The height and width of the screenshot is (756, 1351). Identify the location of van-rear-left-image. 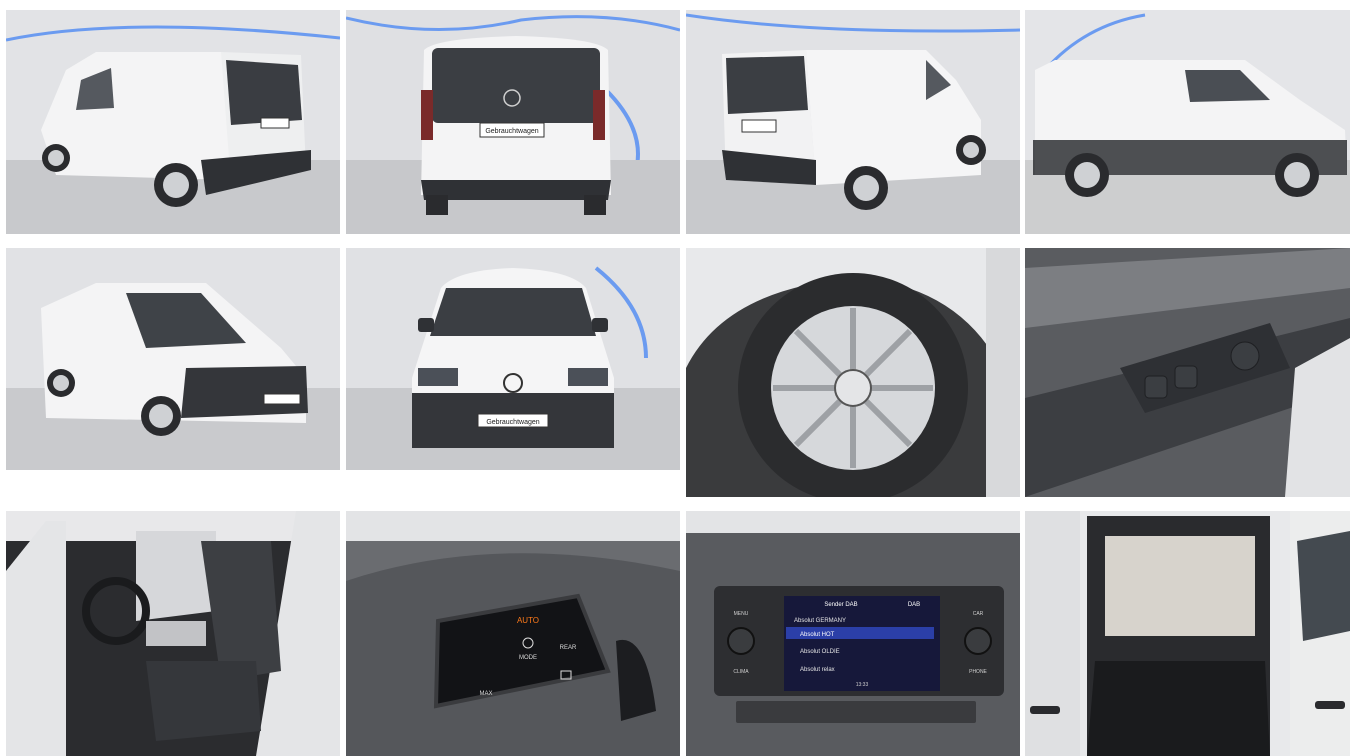
(173, 122).